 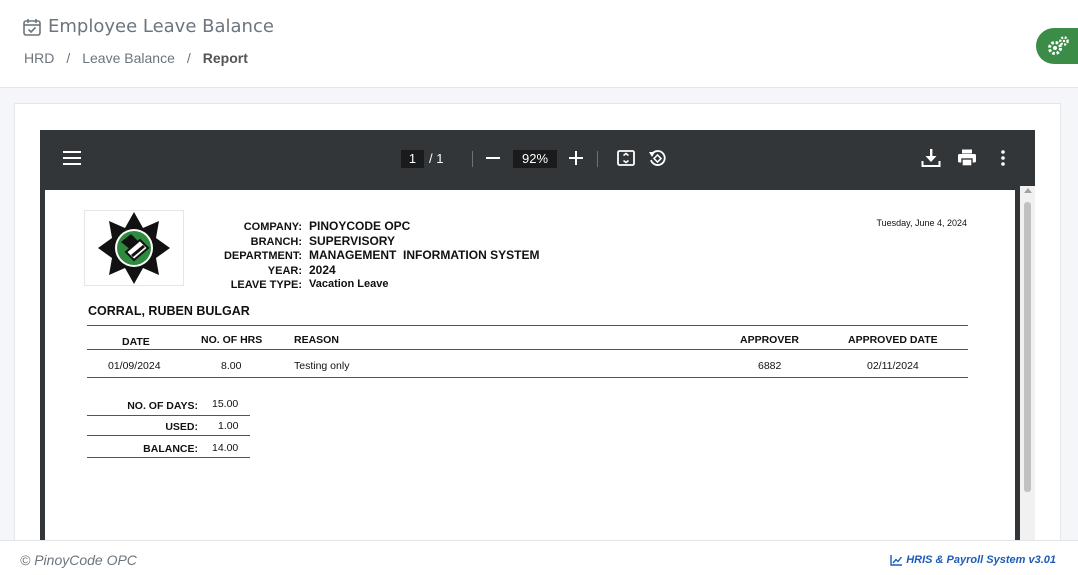 What do you see at coordinates (352, 240) in the screenshot?
I see `value-branch: SUPERVISORY` at bounding box center [352, 240].